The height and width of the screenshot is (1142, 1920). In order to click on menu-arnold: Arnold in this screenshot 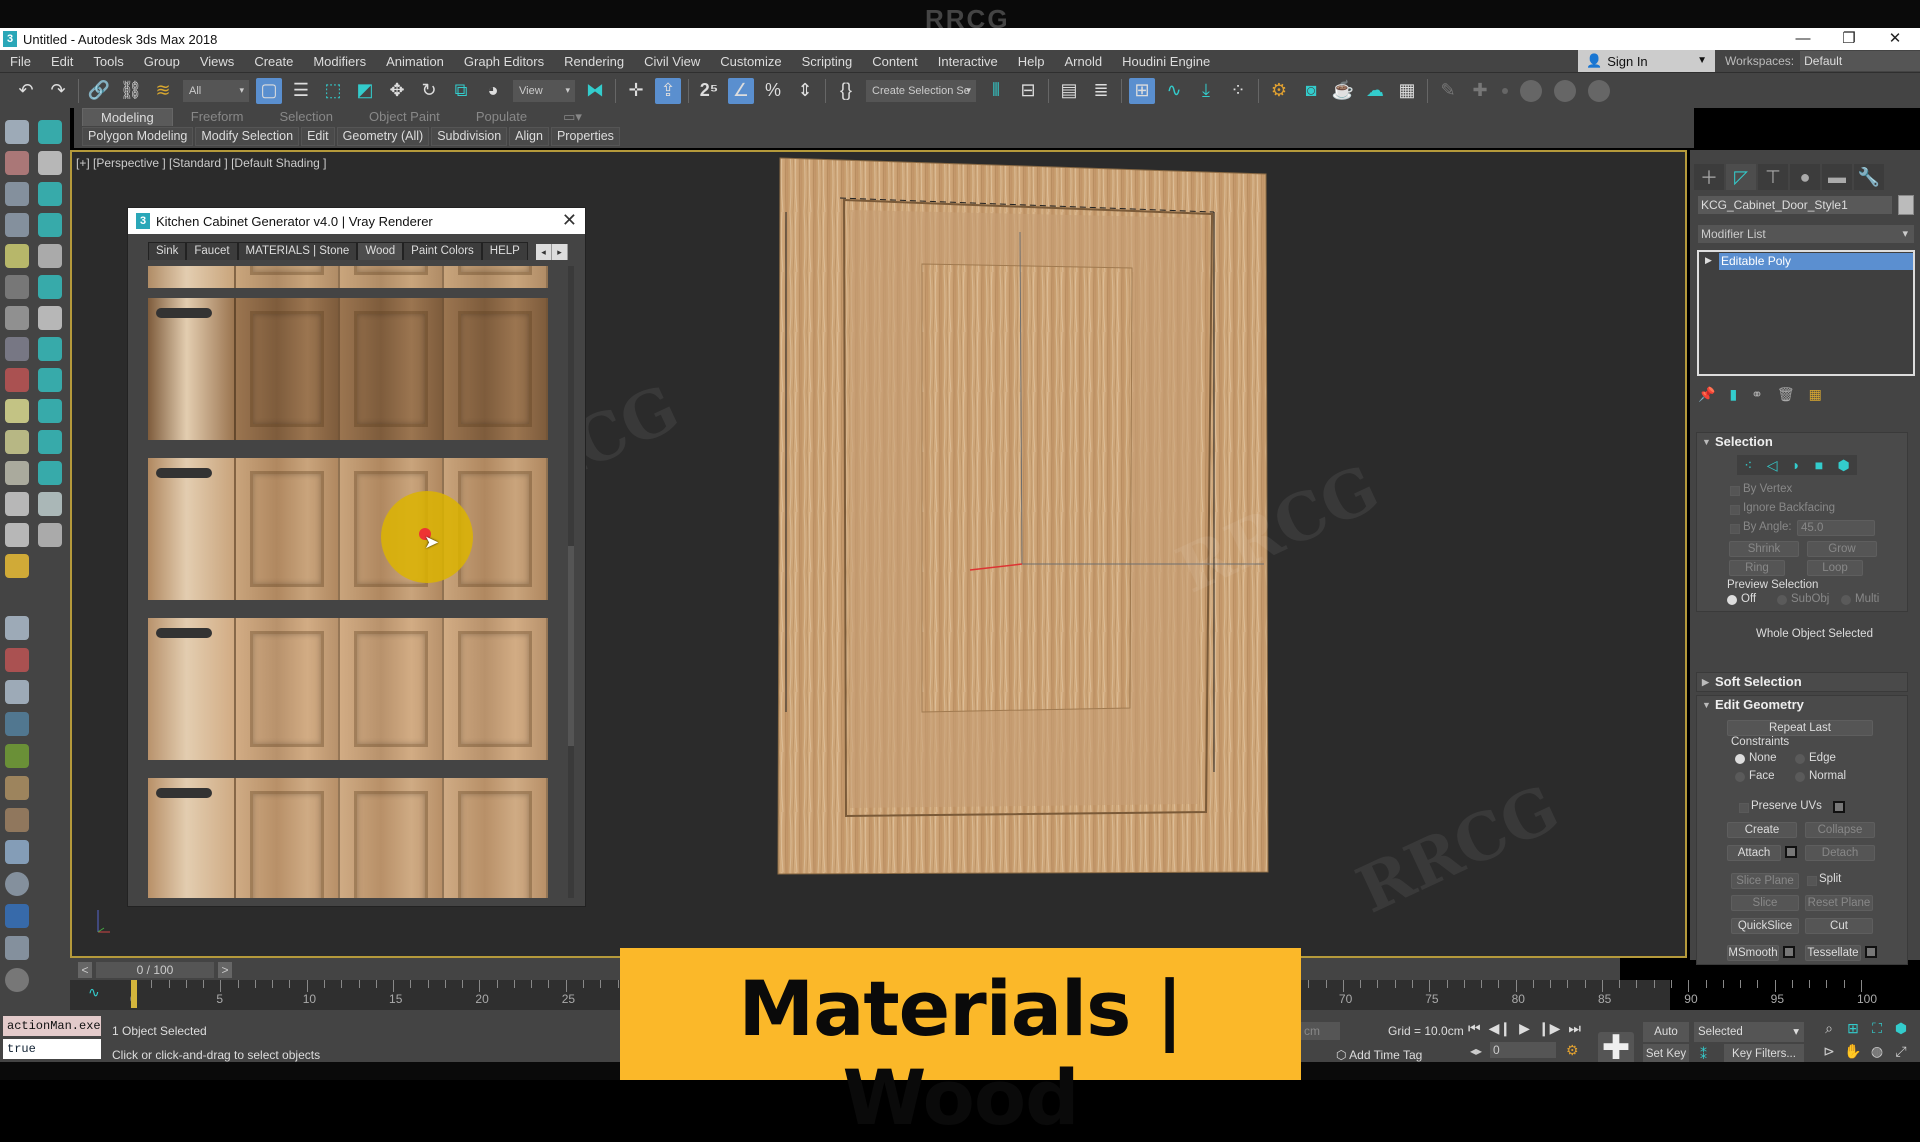, I will do `click(1084, 61)`.